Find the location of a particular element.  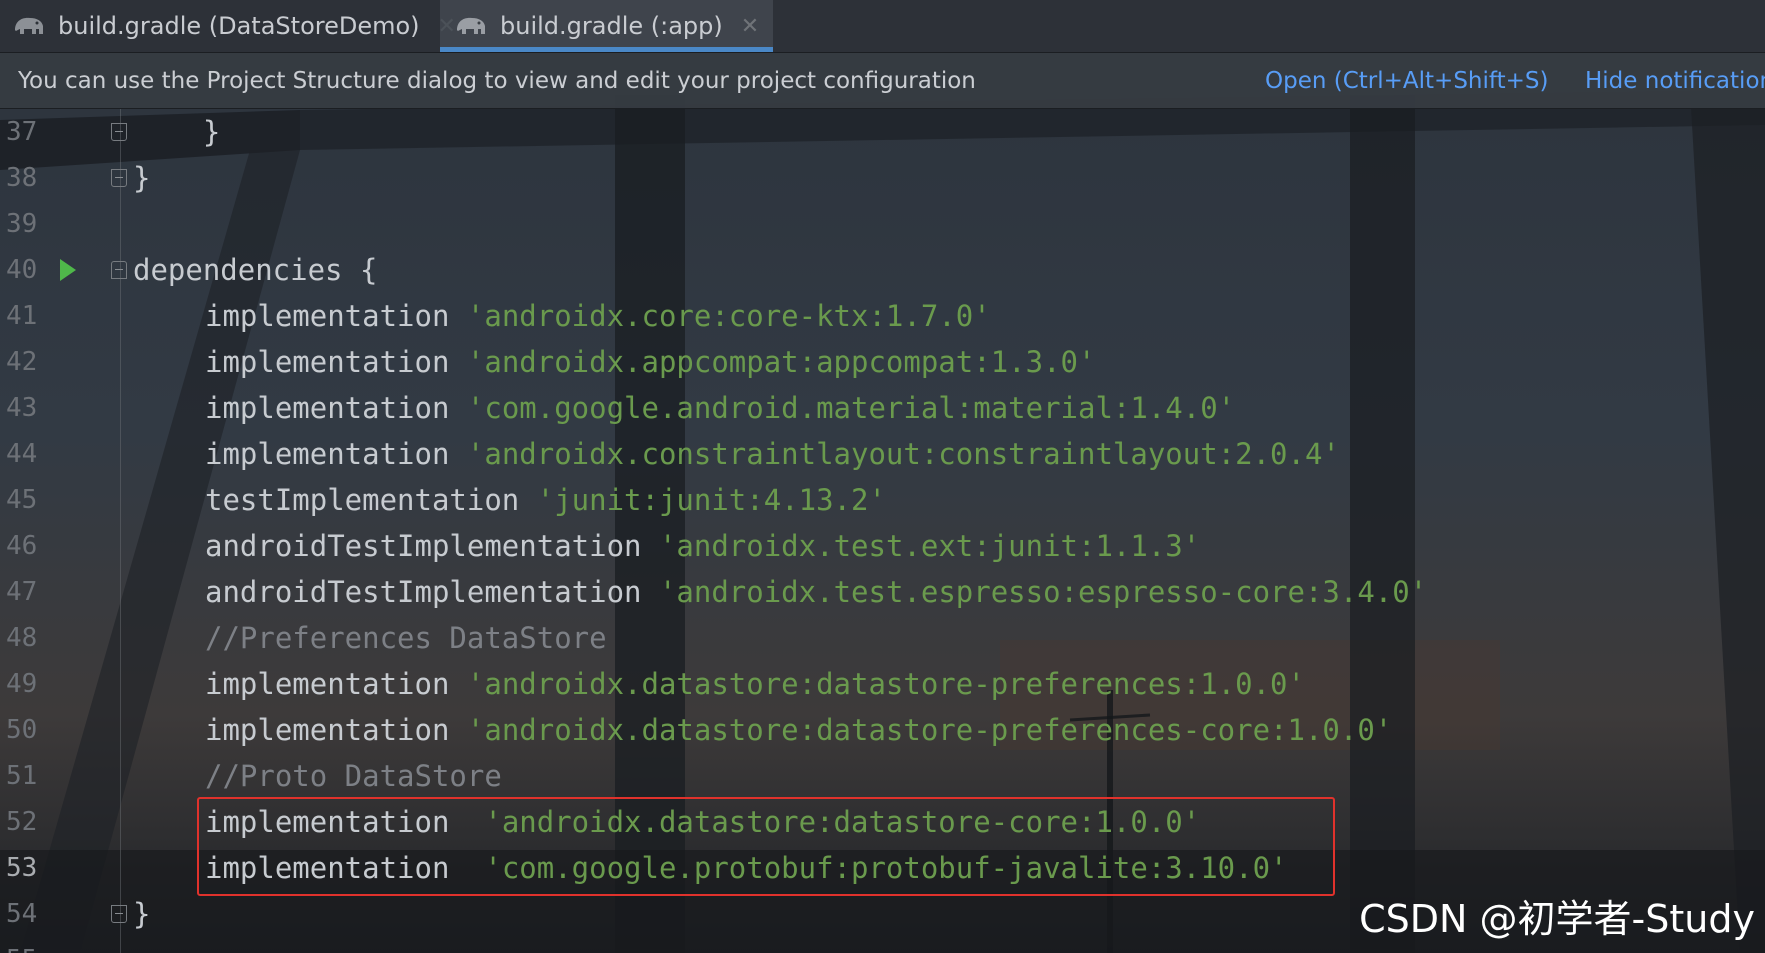

line-number: 40 is located at coordinates (22, 270).